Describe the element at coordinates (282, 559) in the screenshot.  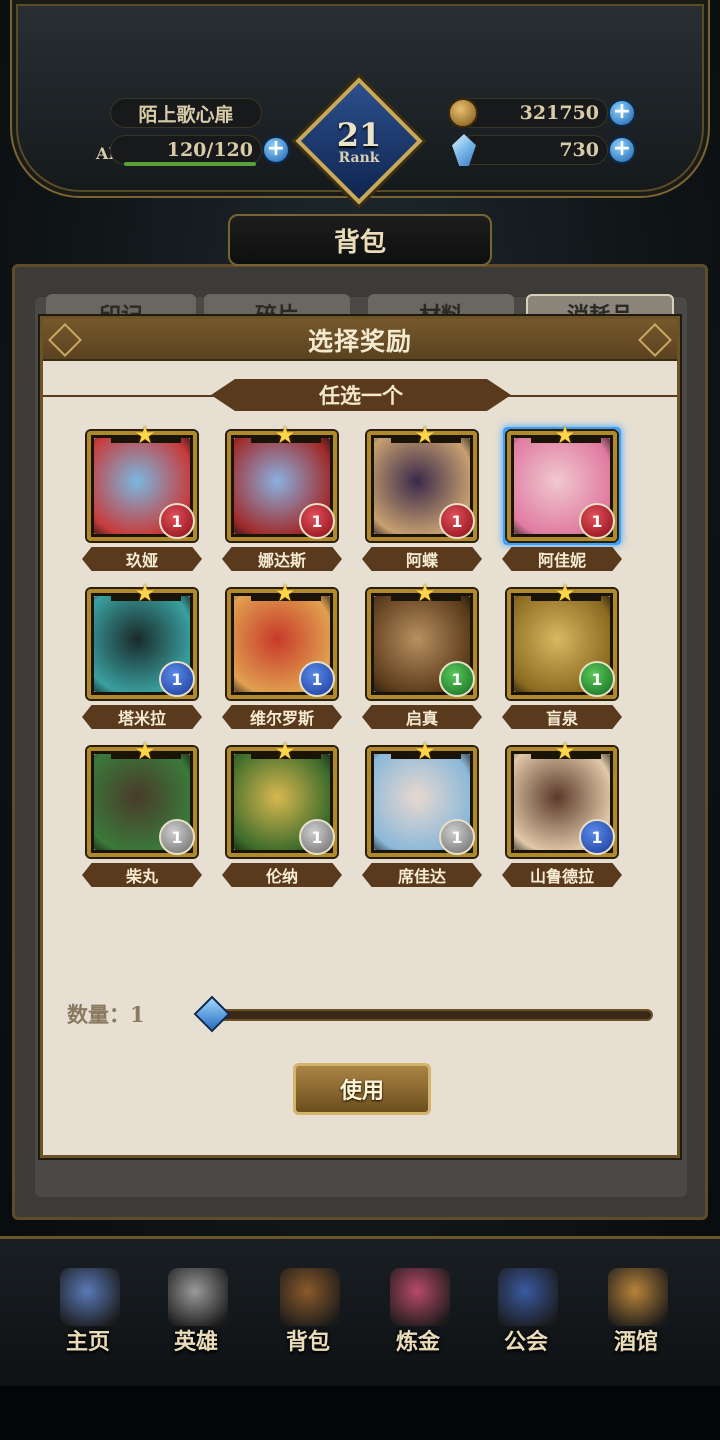
I see `hero-name: 娜达斯` at that location.